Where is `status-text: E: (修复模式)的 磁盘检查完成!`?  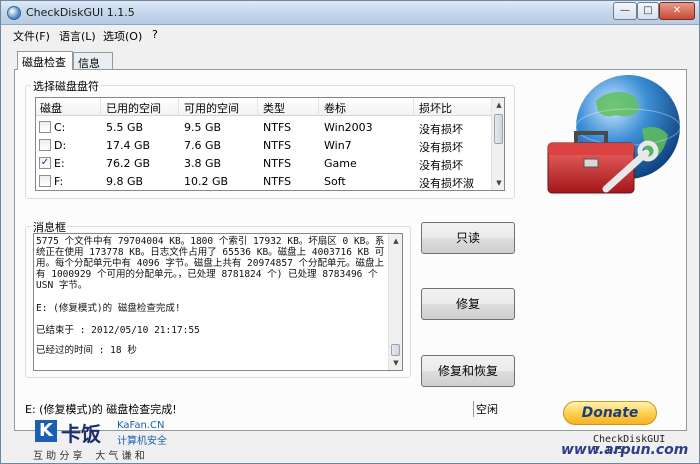 status-text: E: (修复模式)的 磁盘检查完成! is located at coordinates (101, 409).